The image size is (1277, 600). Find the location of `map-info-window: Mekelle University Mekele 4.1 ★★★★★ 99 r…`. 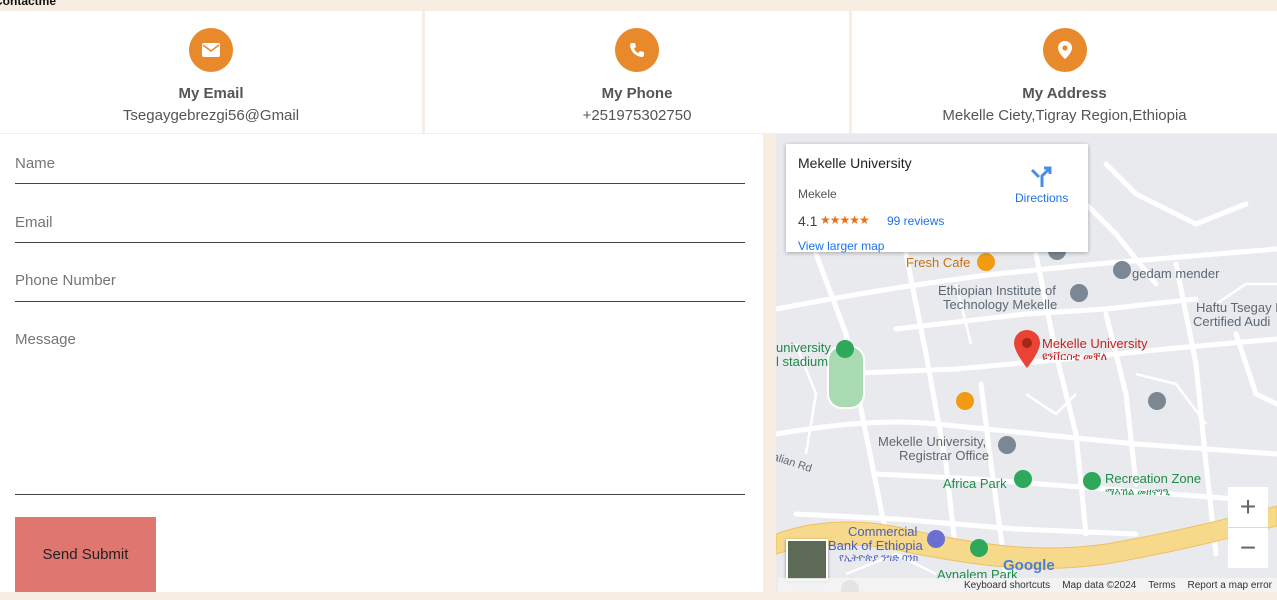

map-info-window: Mekelle University Mekele 4.1 ★★★★★ 99 r… is located at coordinates (937, 198).